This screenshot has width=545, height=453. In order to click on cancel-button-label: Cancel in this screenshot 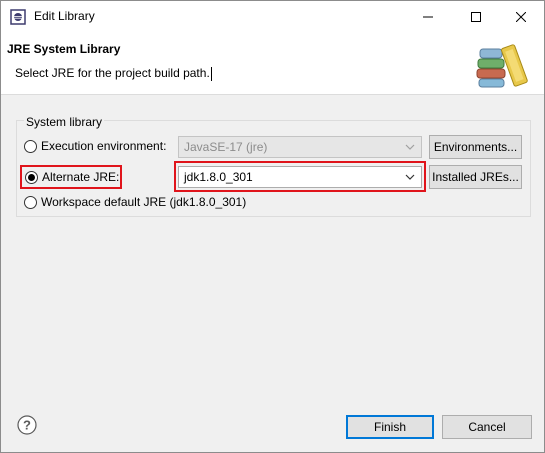, I will do `click(487, 427)`.